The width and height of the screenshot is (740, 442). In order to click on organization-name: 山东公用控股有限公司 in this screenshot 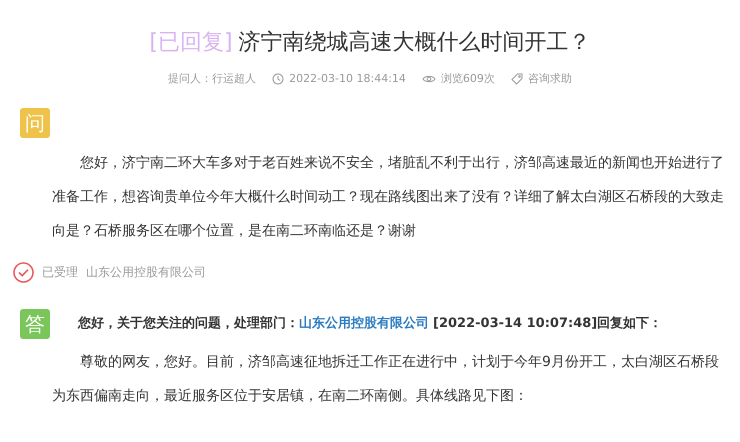, I will do `click(146, 272)`.